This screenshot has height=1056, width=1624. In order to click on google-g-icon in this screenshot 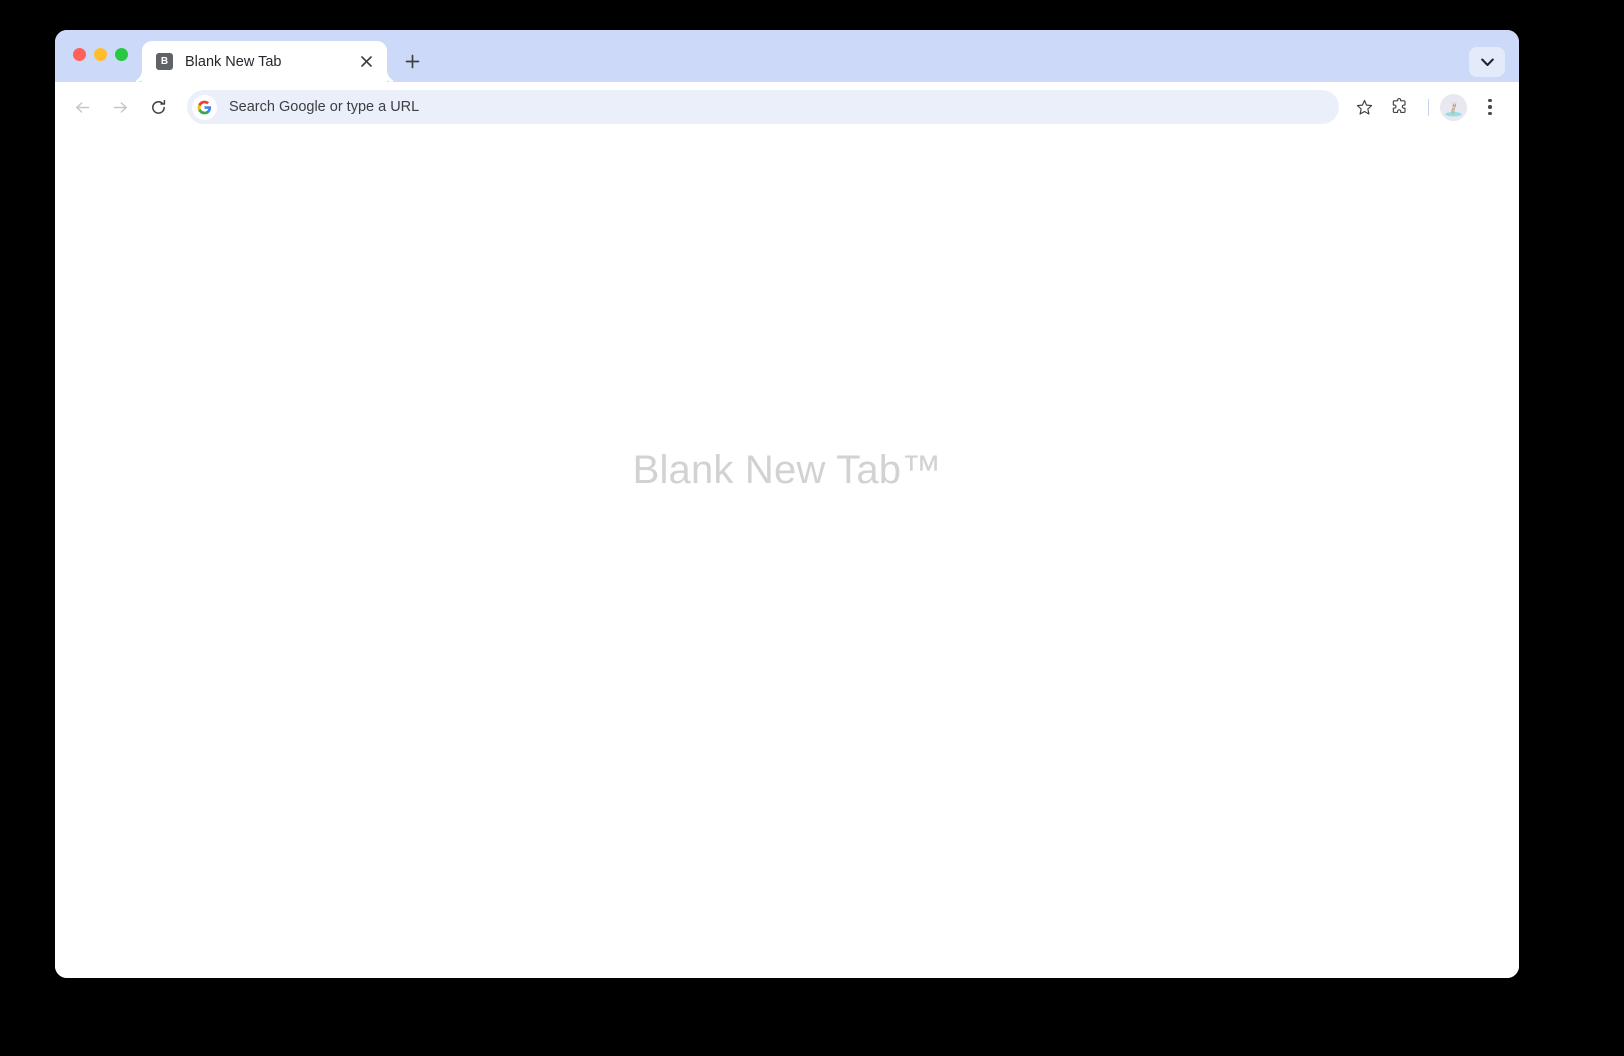, I will do `click(204, 107)`.